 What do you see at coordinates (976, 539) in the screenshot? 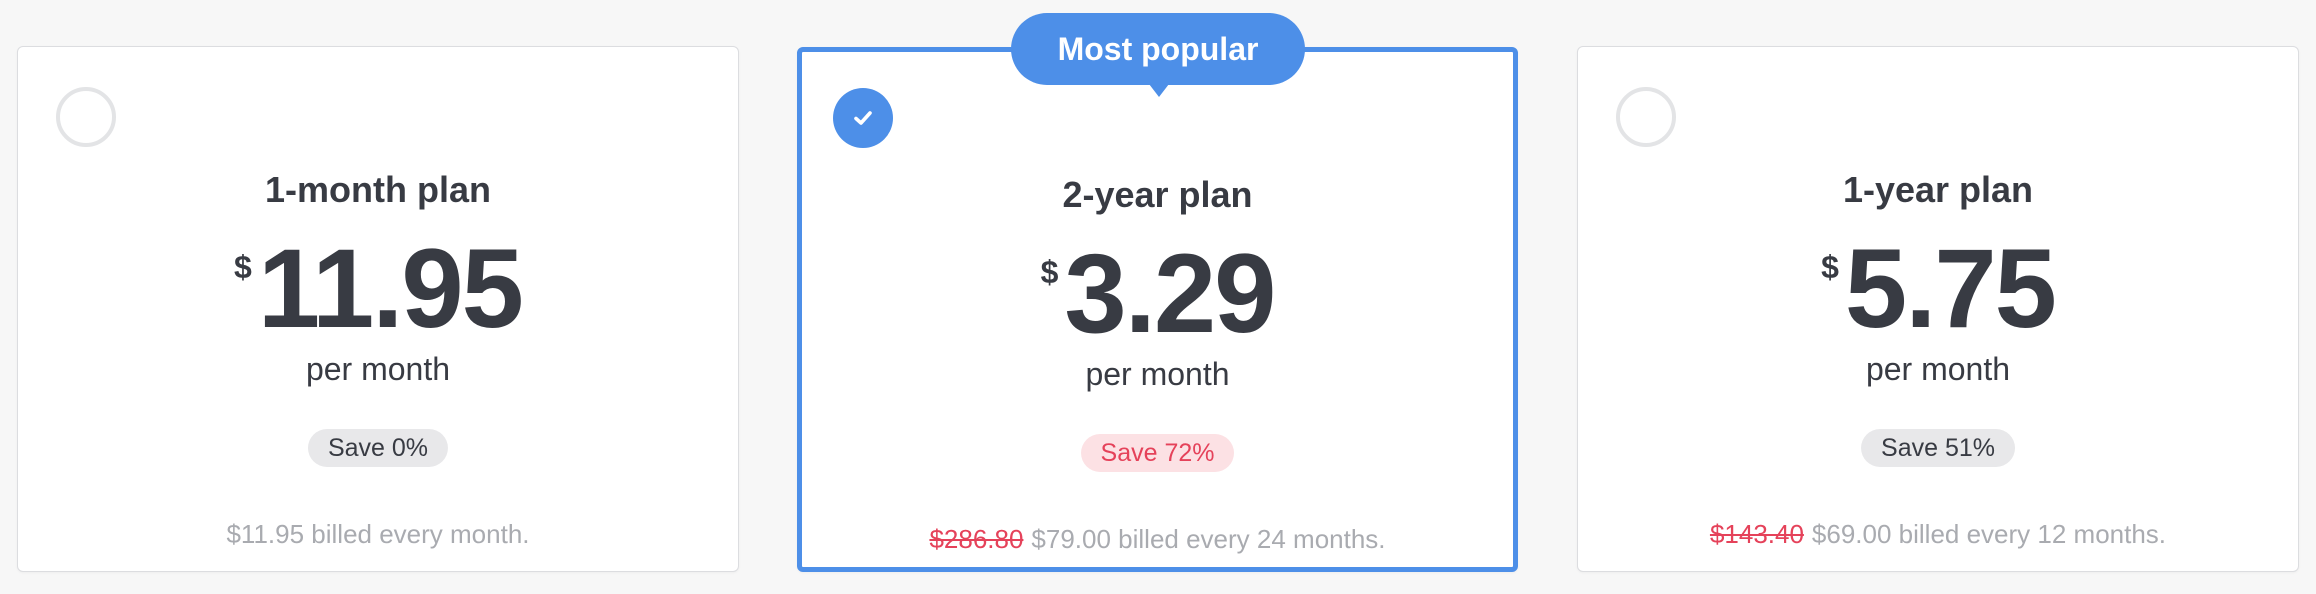
I see `original-price: $286.80` at bounding box center [976, 539].